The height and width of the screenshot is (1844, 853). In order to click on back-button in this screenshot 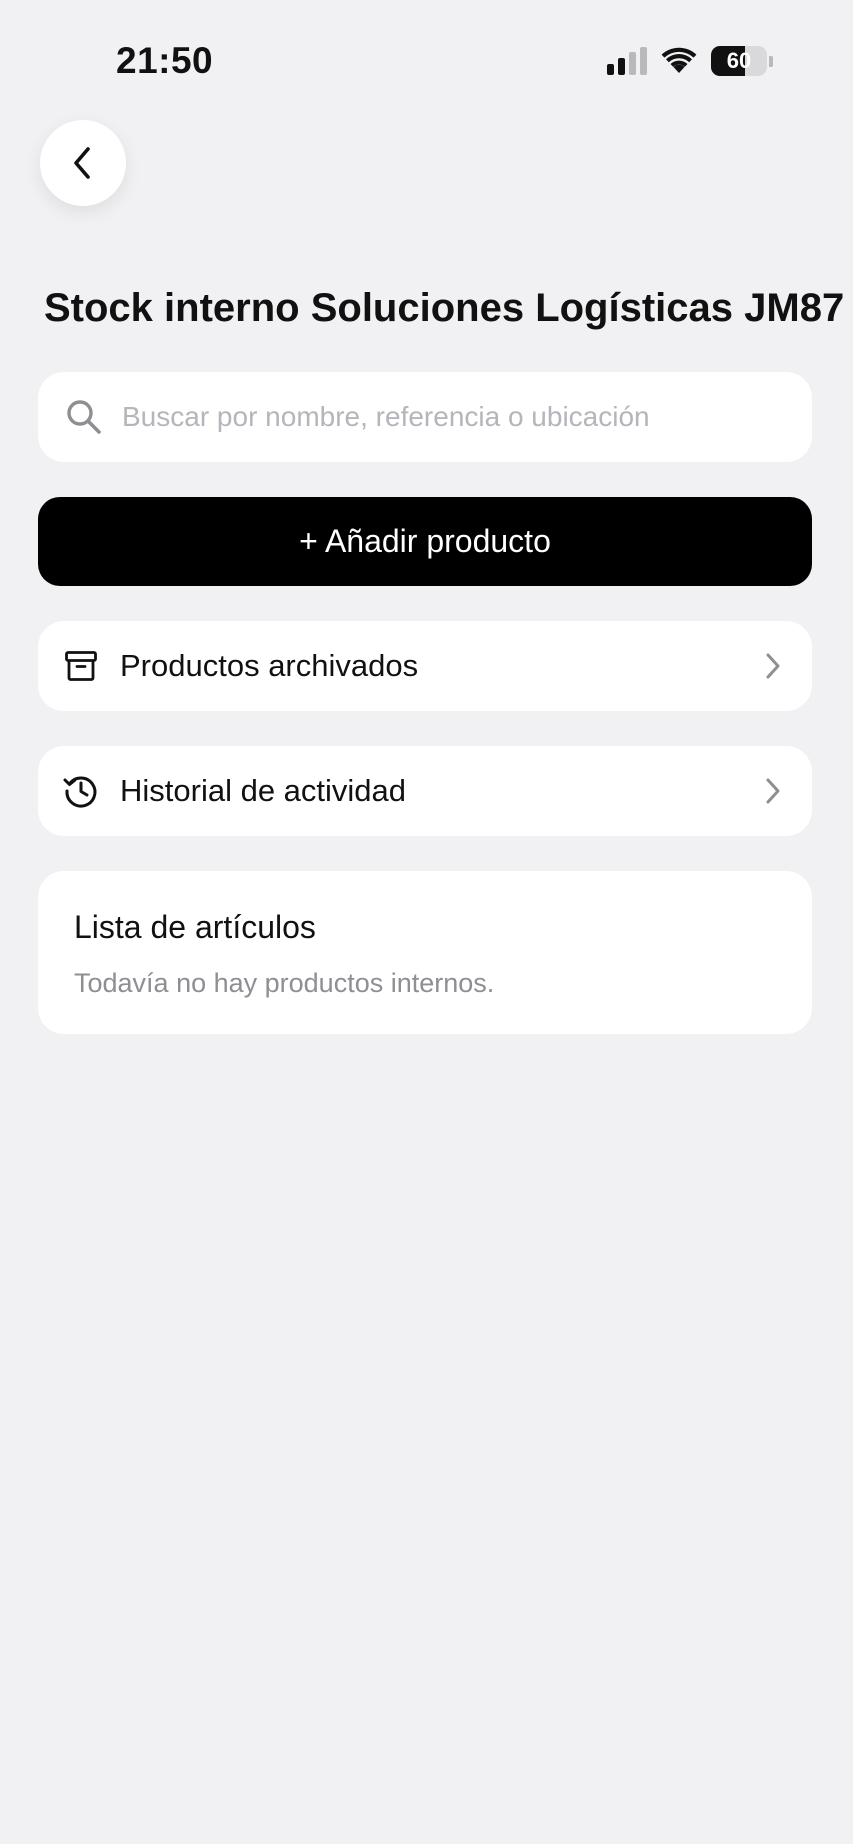, I will do `click(83, 163)`.